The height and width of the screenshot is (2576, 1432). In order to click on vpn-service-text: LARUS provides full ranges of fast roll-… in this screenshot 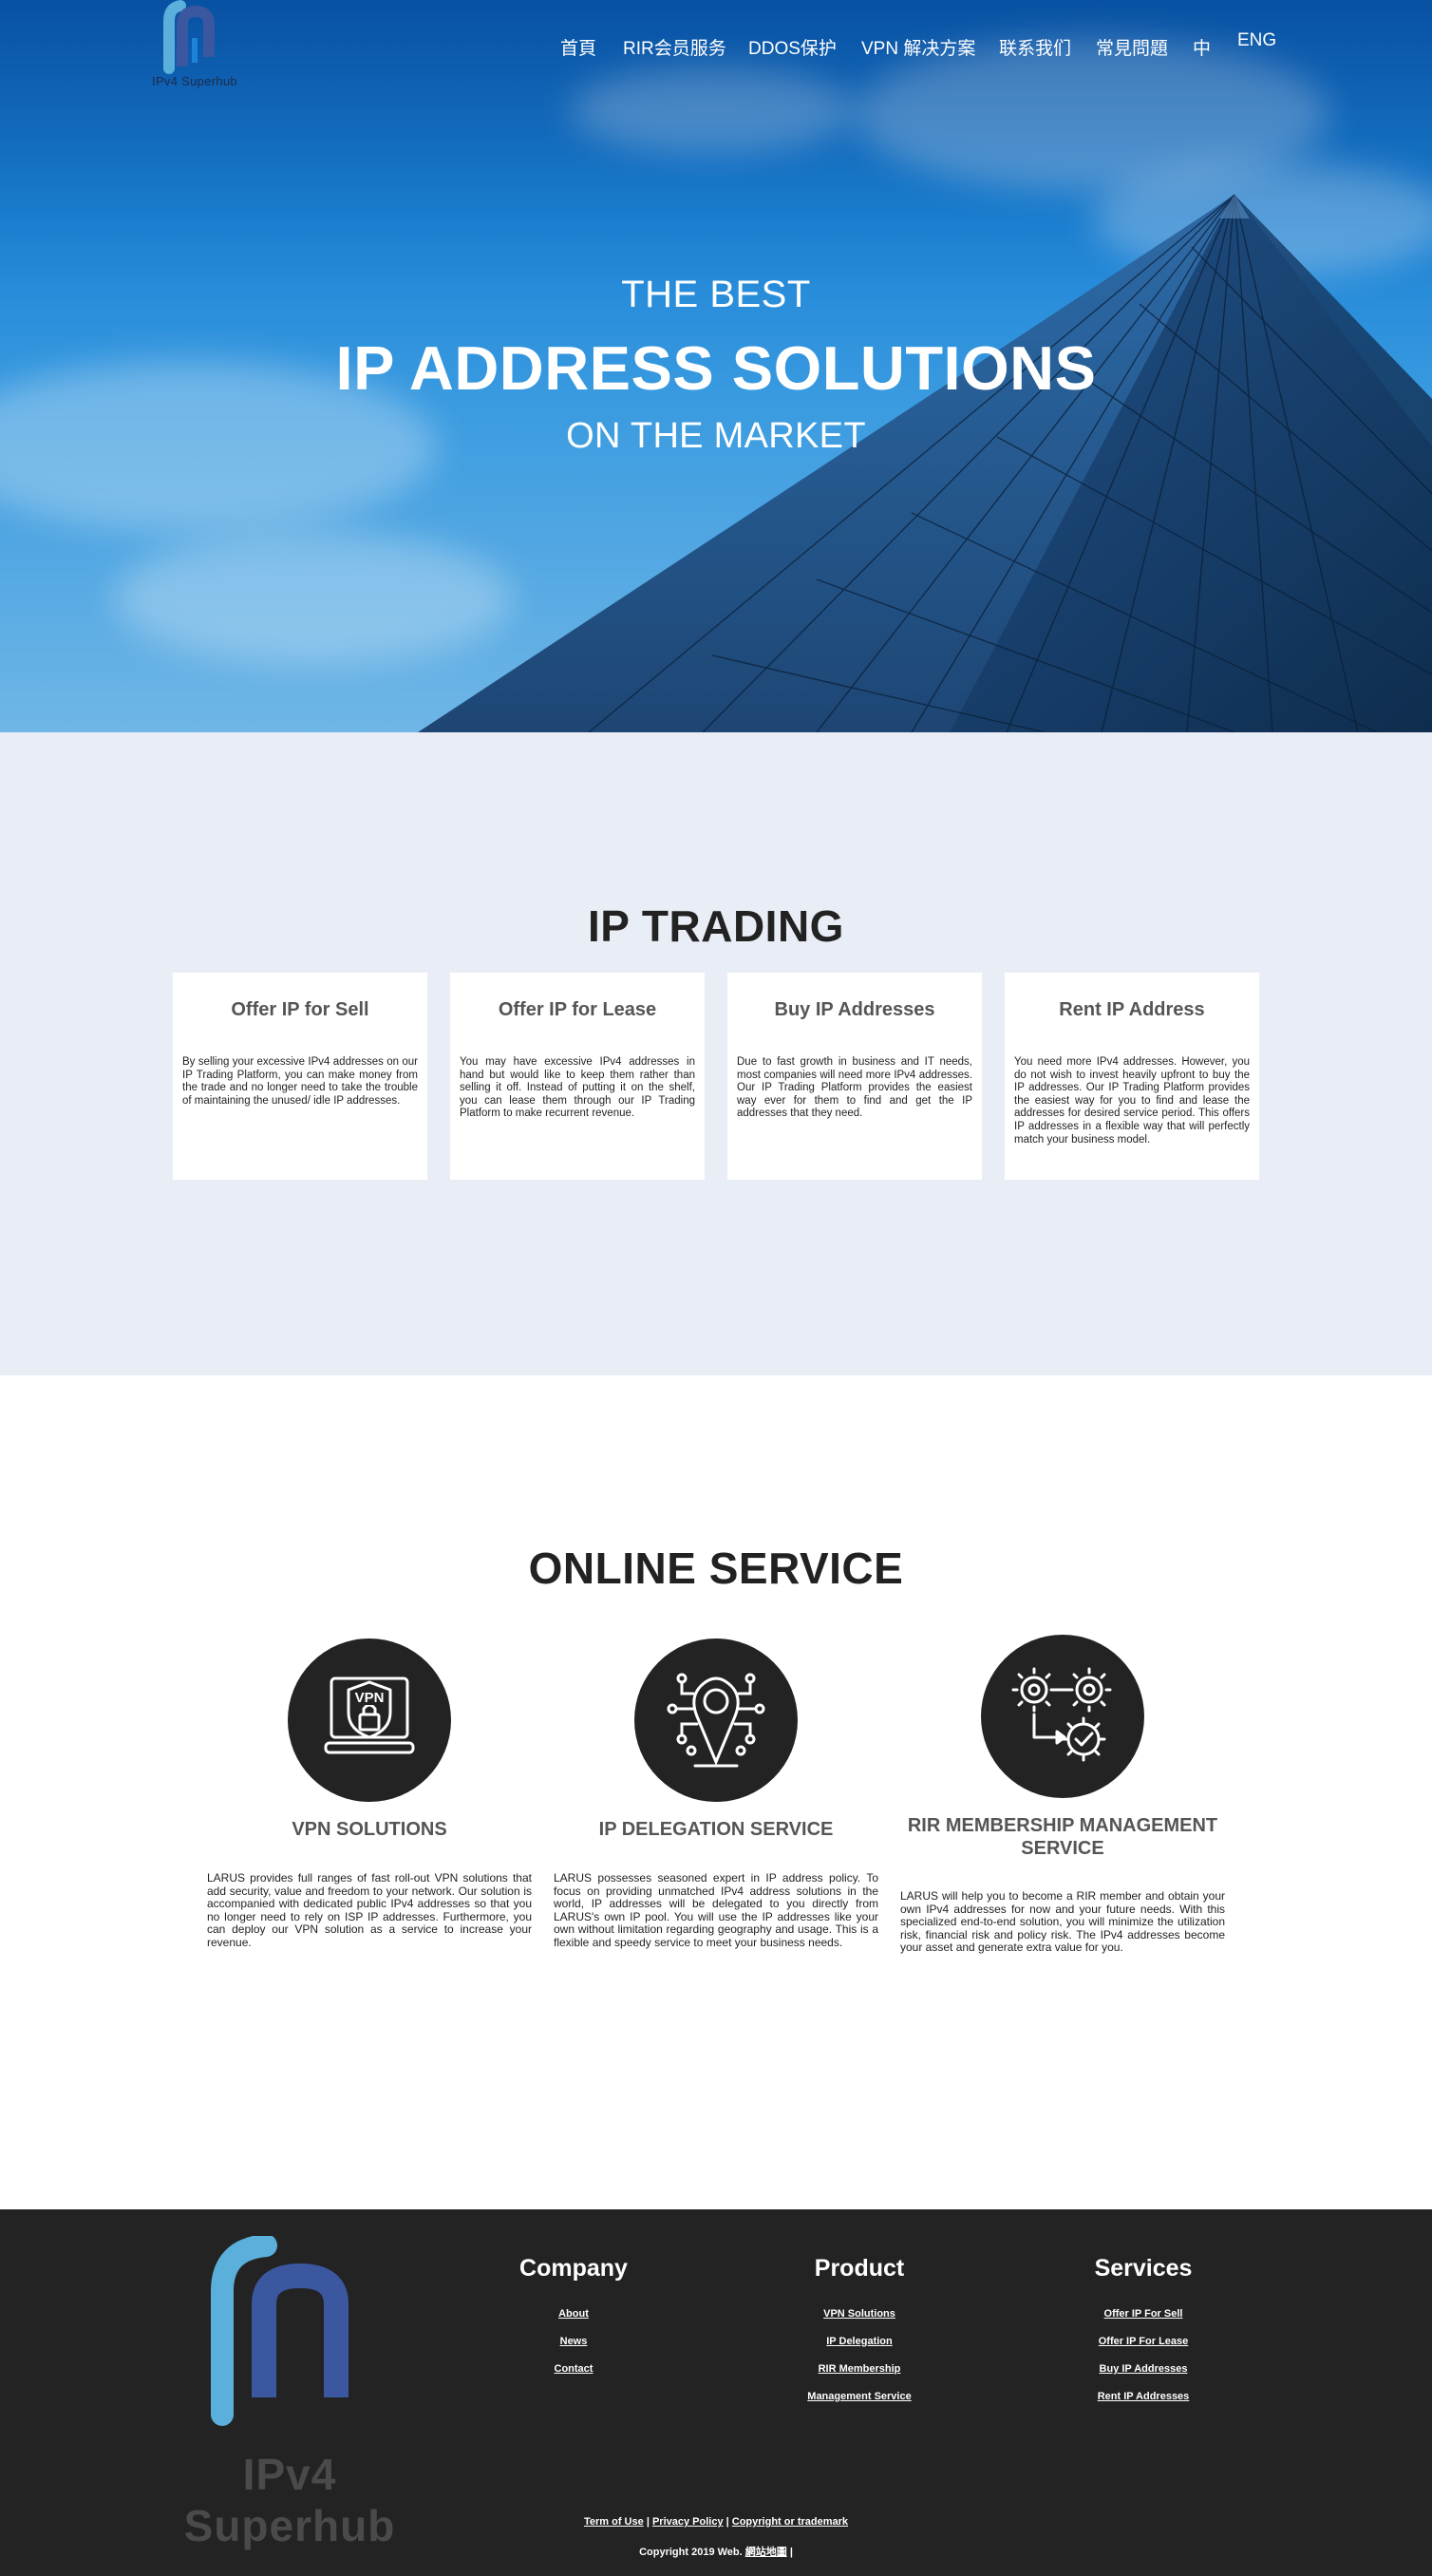, I will do `click(369, 1910)`.